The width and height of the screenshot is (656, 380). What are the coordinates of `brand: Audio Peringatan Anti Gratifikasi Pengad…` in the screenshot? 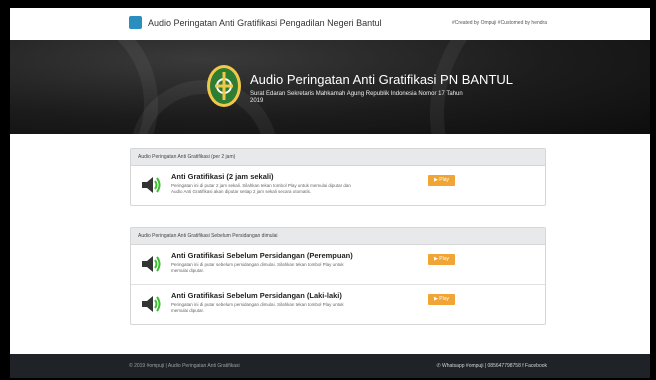 It's located at (255, 22).